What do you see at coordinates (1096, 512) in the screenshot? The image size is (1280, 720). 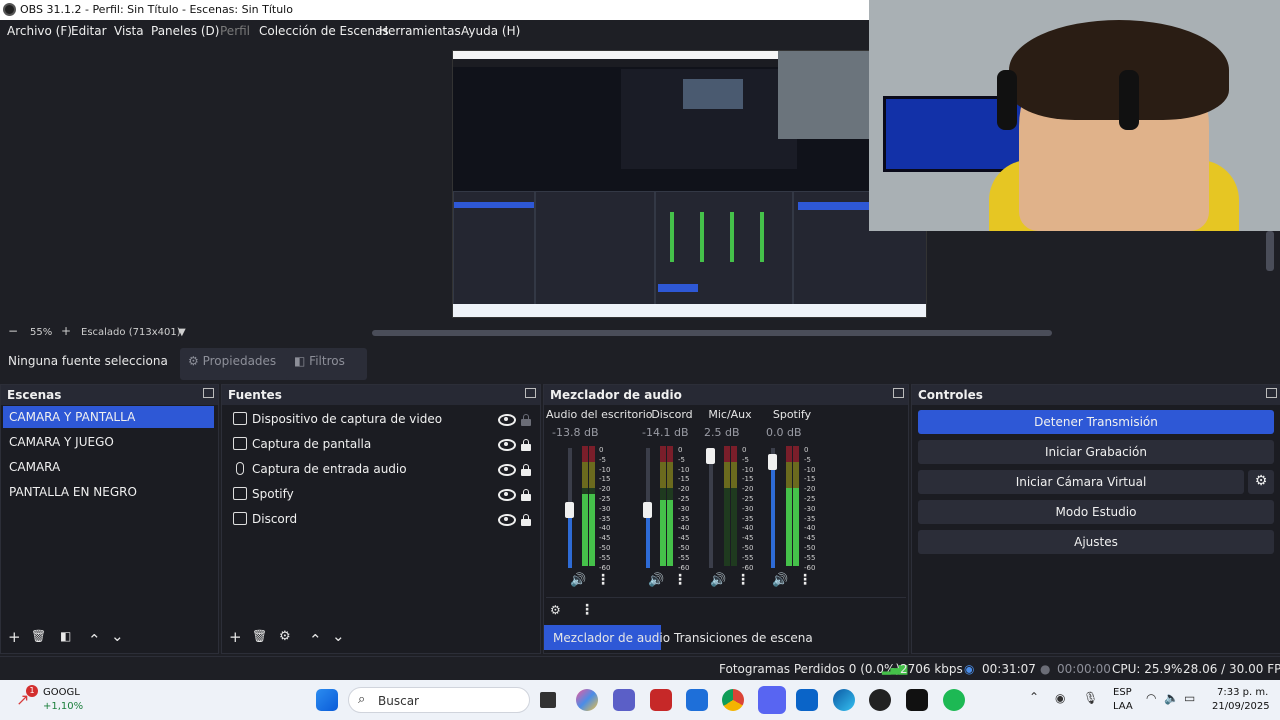 I see `studio-mode-button: Modo Estudio` at bounding box center [1096, 512].